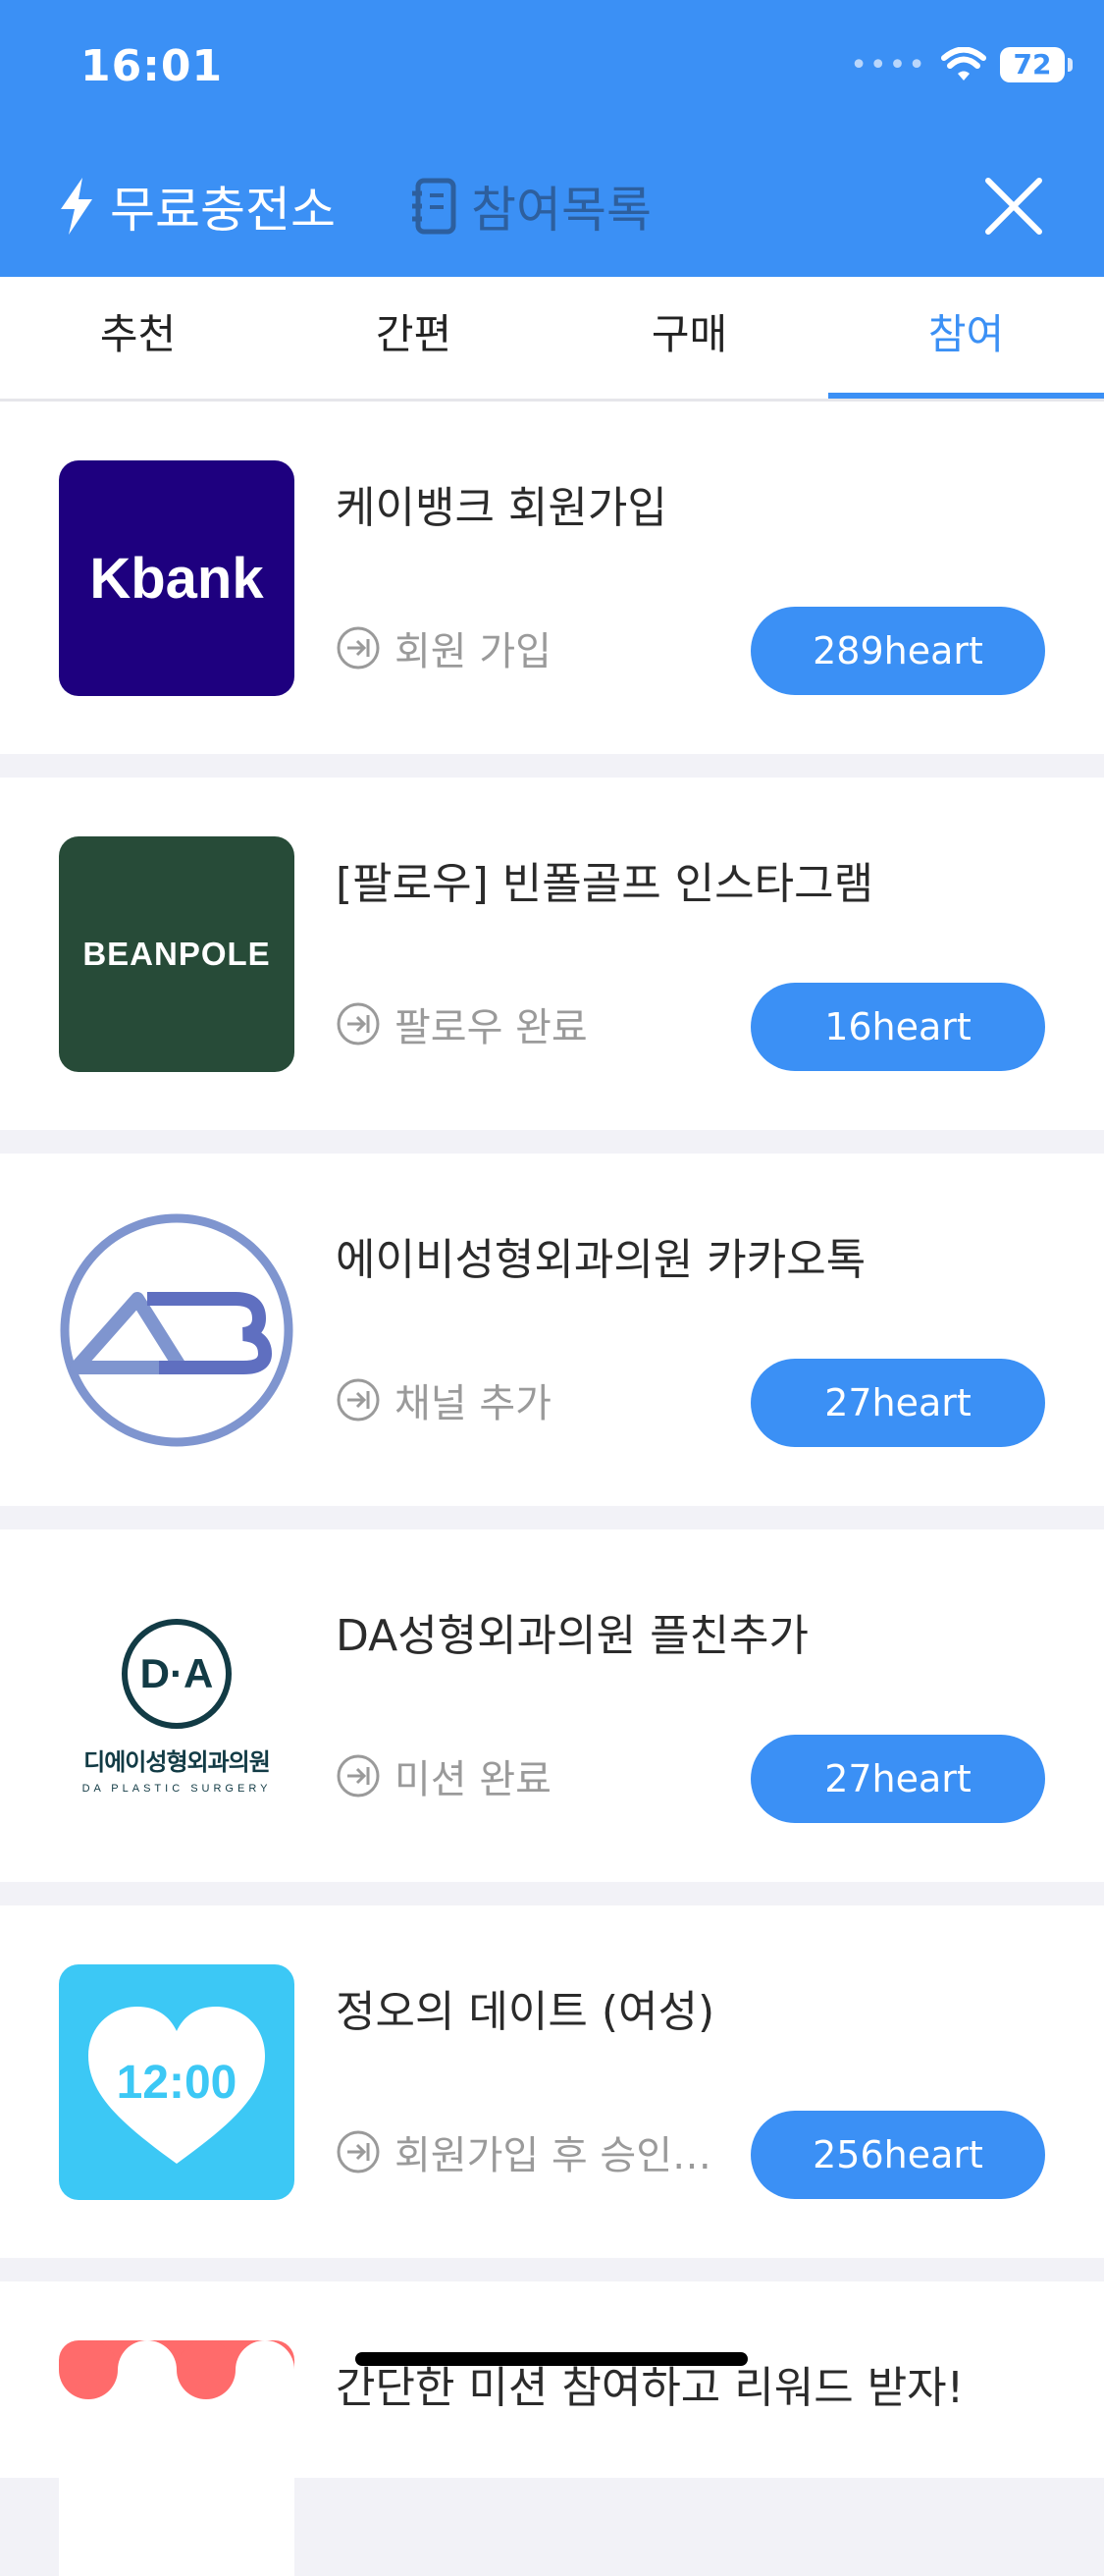  What do you see at coordinates (223, 210) in the screenshot?
I see `free-charge-label: 무료충전소` at bounding box center [223, 210].